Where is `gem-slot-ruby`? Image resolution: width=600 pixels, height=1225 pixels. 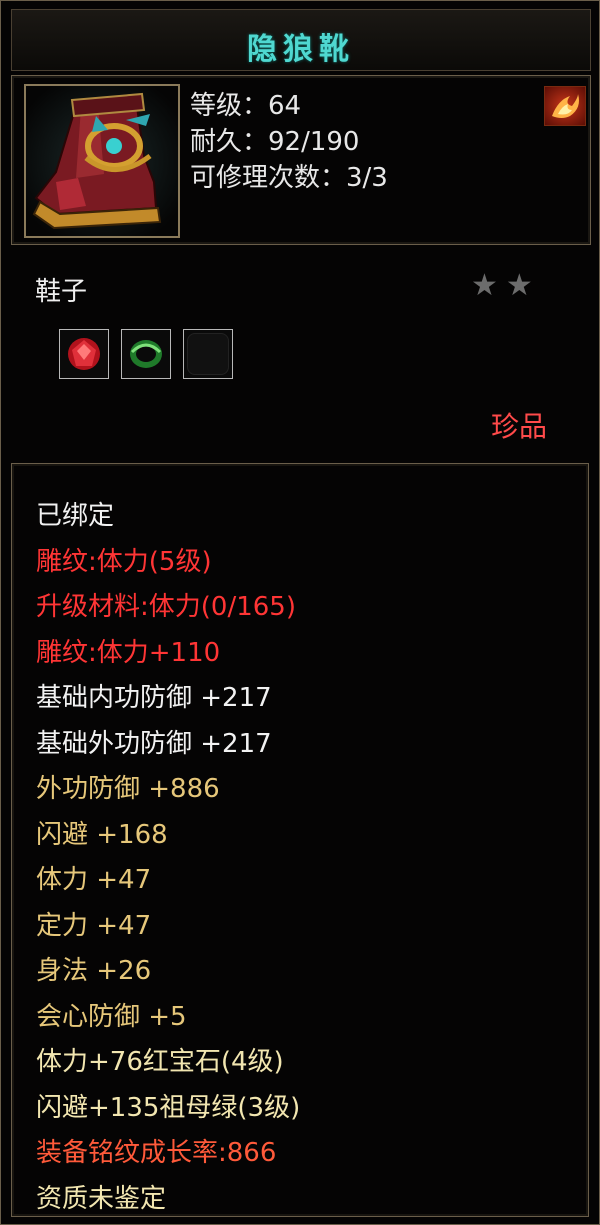 gem-slot-ruby is located at coordinates (84, 354).